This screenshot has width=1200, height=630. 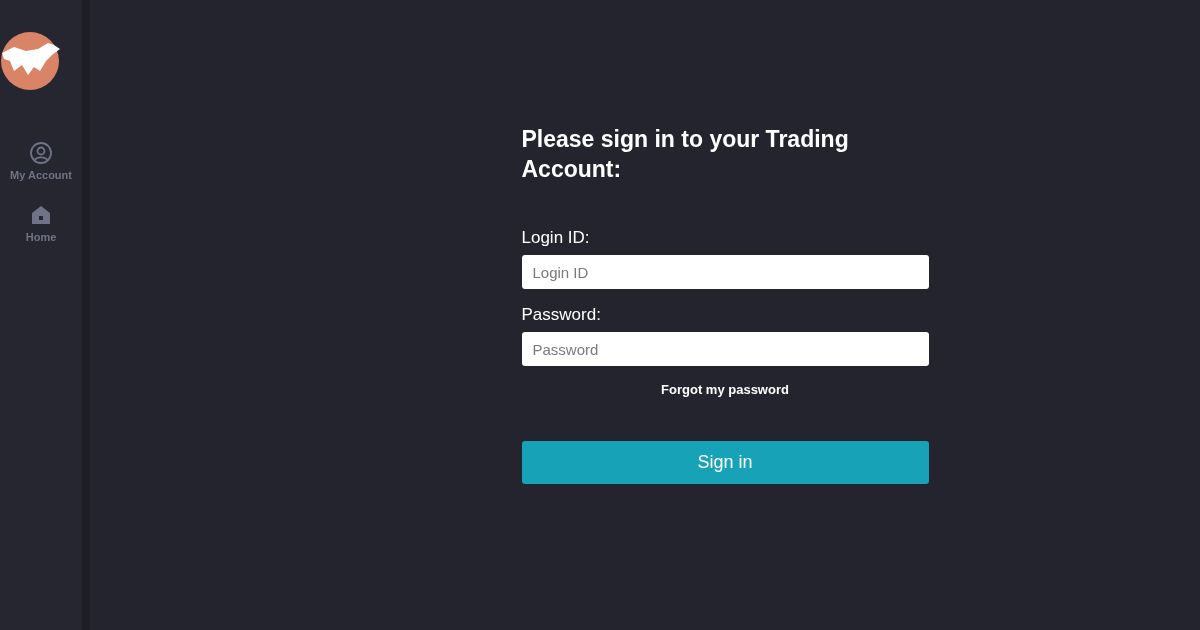 What do you see at coordinates (725, 272) in the screenshot?
I see `input-field: Login ID` at bounding box center [725, 272].